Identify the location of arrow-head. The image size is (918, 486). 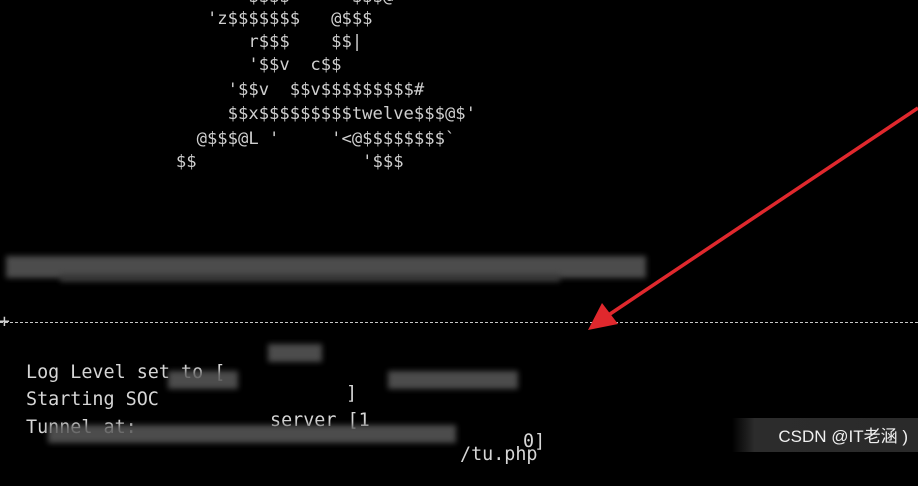
(603, 316).